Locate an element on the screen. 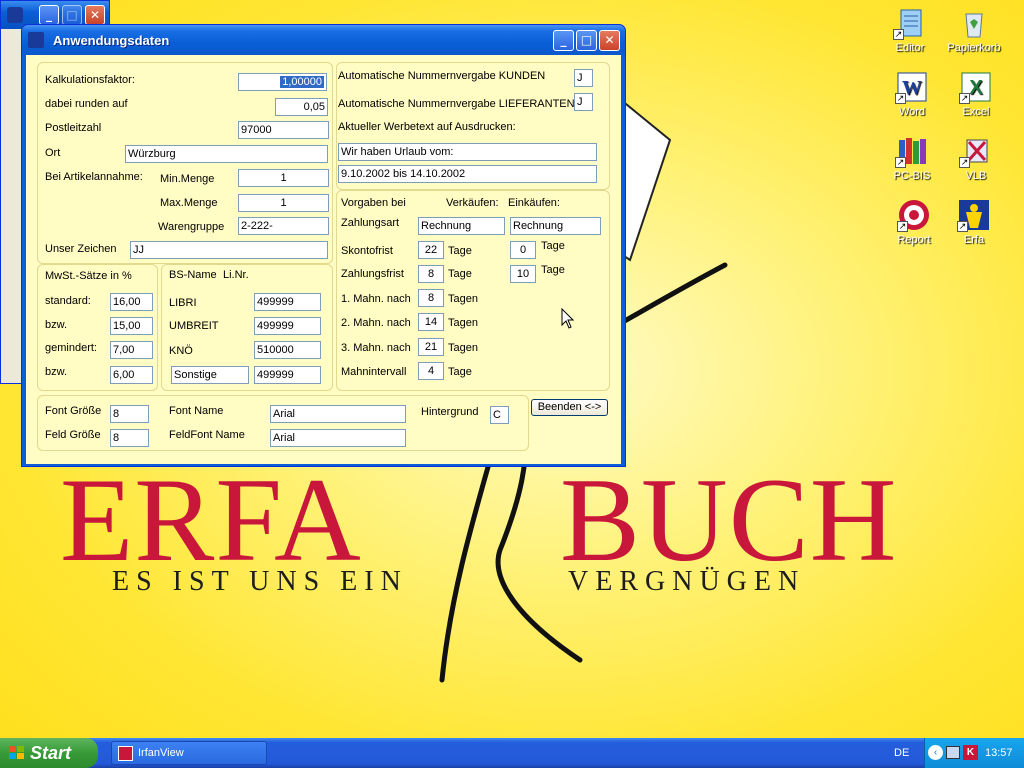 This screenshot has height=768, width=1024. mahnung3-field: 21 is located at coordinates (431, 347).